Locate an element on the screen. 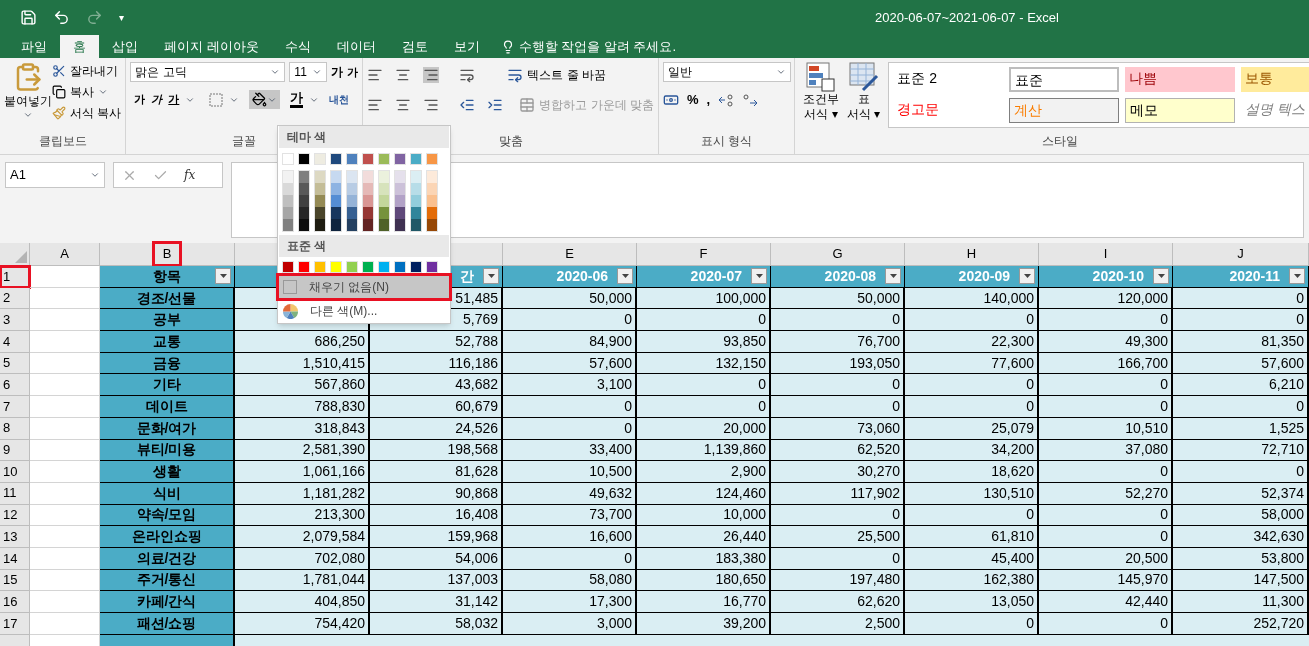  group-label: 스타일 is located at coordinates (1060, 141).